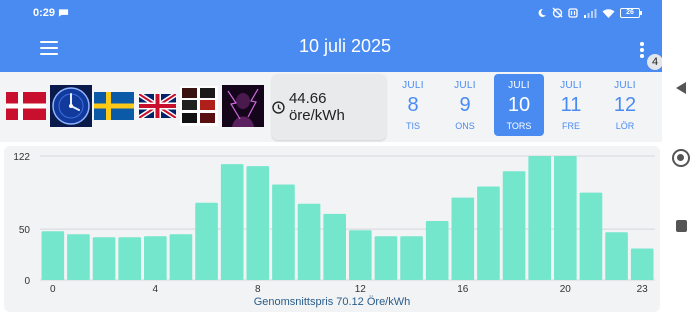  What do you see at coordinates (625, 126) in the screenshot?
I see `day-weekday: LÖR` at bounding box center [625, 126].